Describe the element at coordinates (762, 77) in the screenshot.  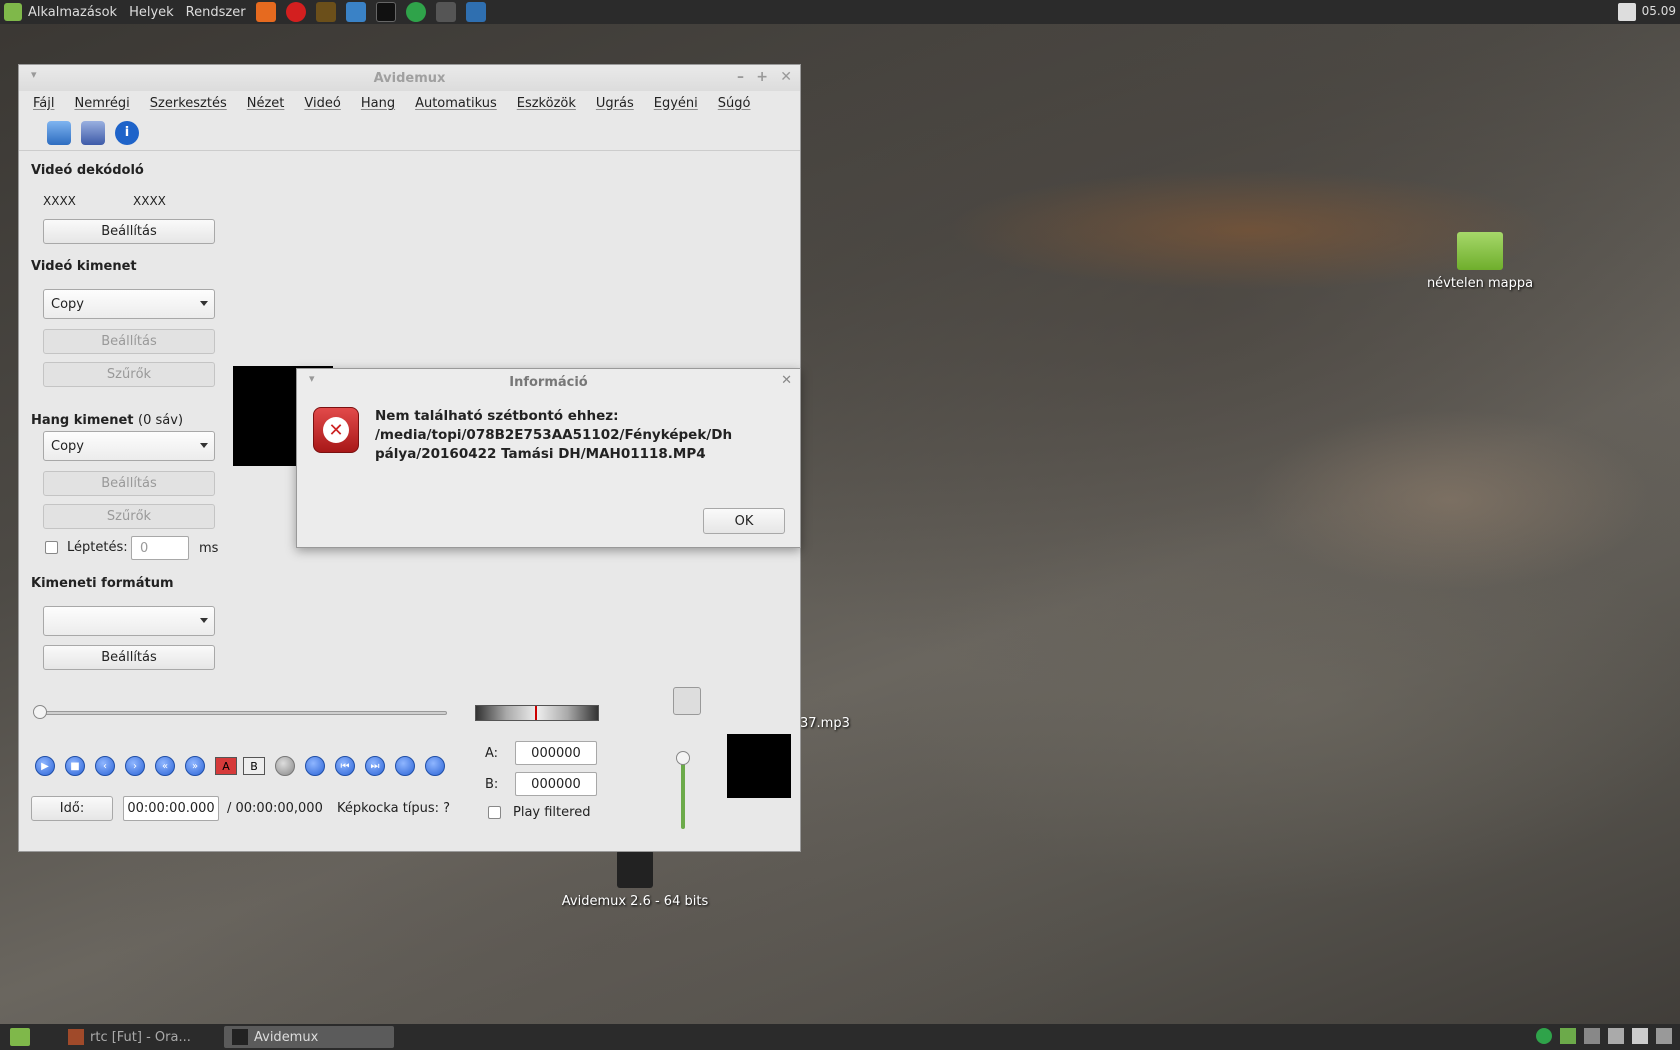
I see `maximize-icon: +` at that location.